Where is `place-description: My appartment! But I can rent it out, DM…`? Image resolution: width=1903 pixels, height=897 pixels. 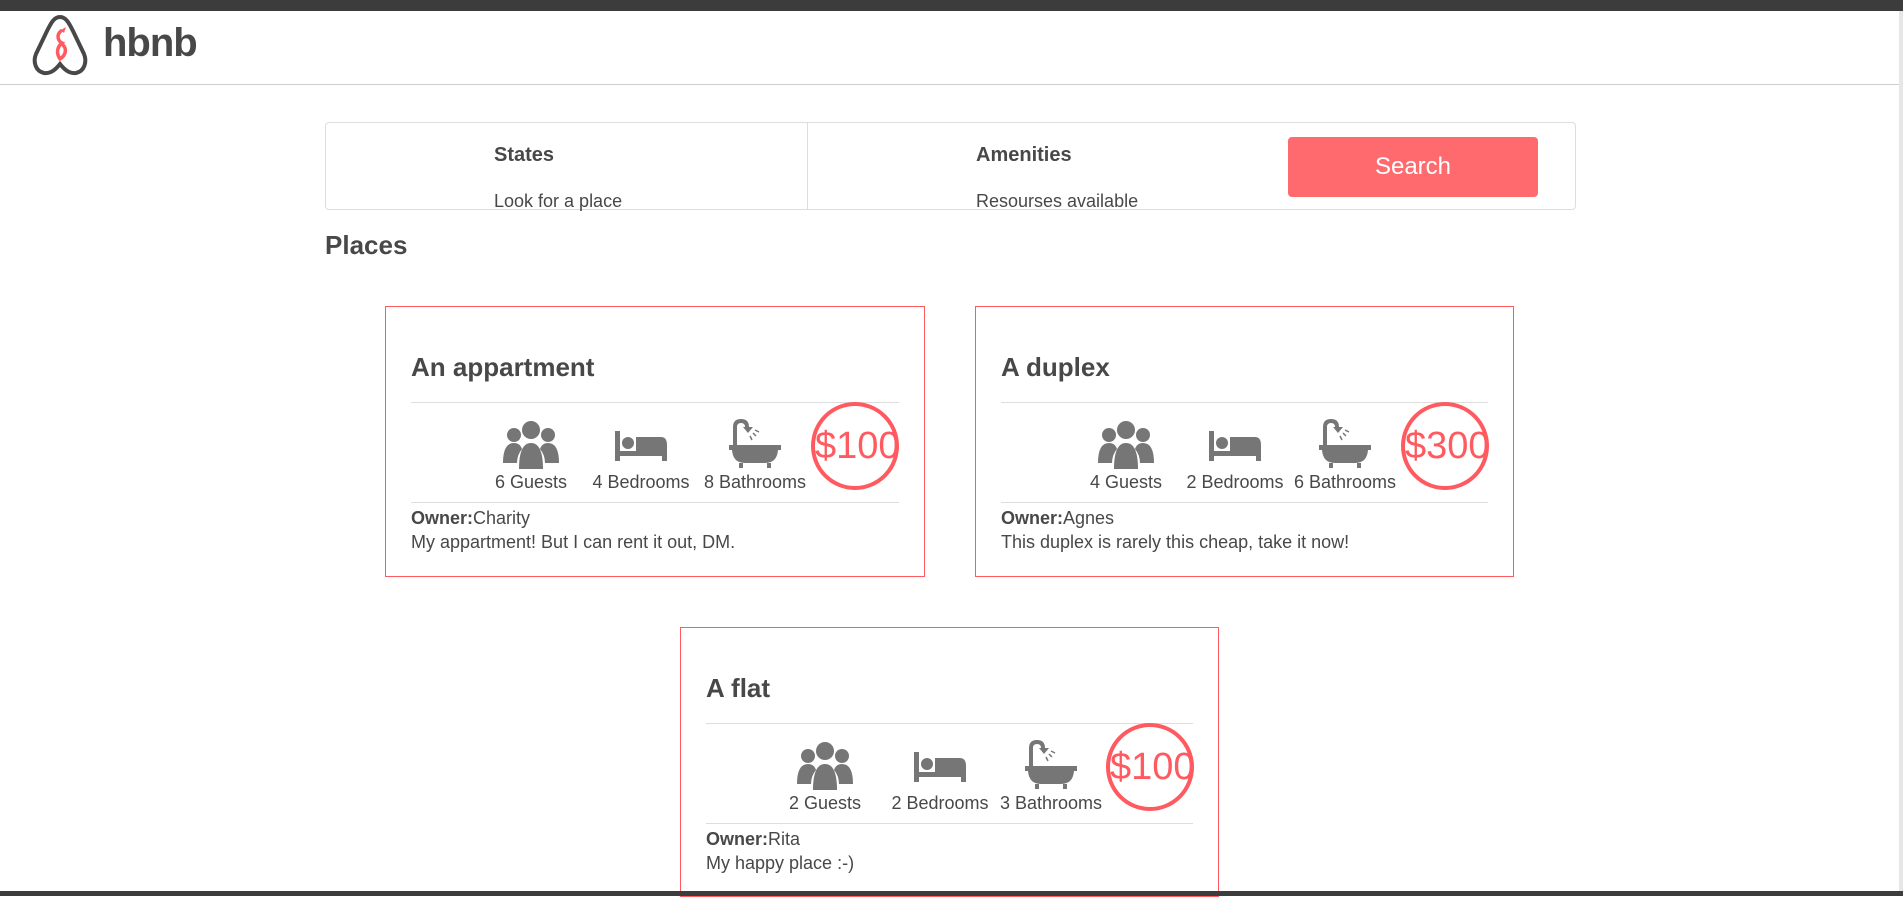
place-description: My appartment! But I can rent it out, DM… is located at coordinates (573, 542).